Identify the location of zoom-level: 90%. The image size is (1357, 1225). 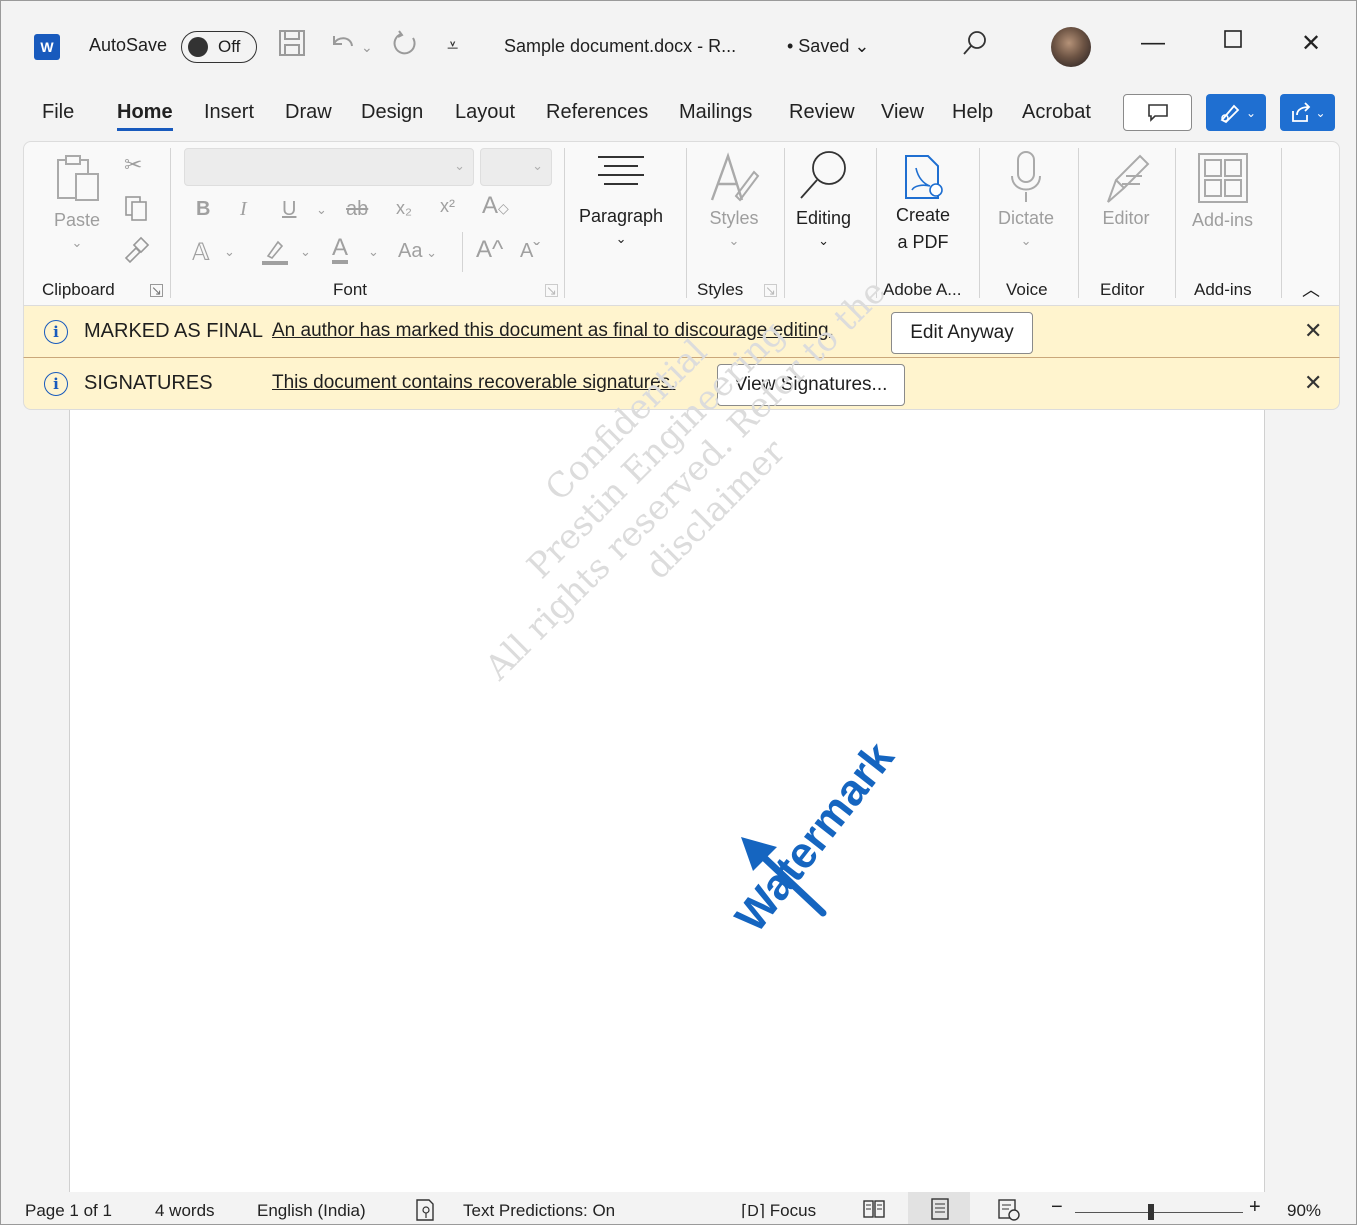
(1304, 1211).